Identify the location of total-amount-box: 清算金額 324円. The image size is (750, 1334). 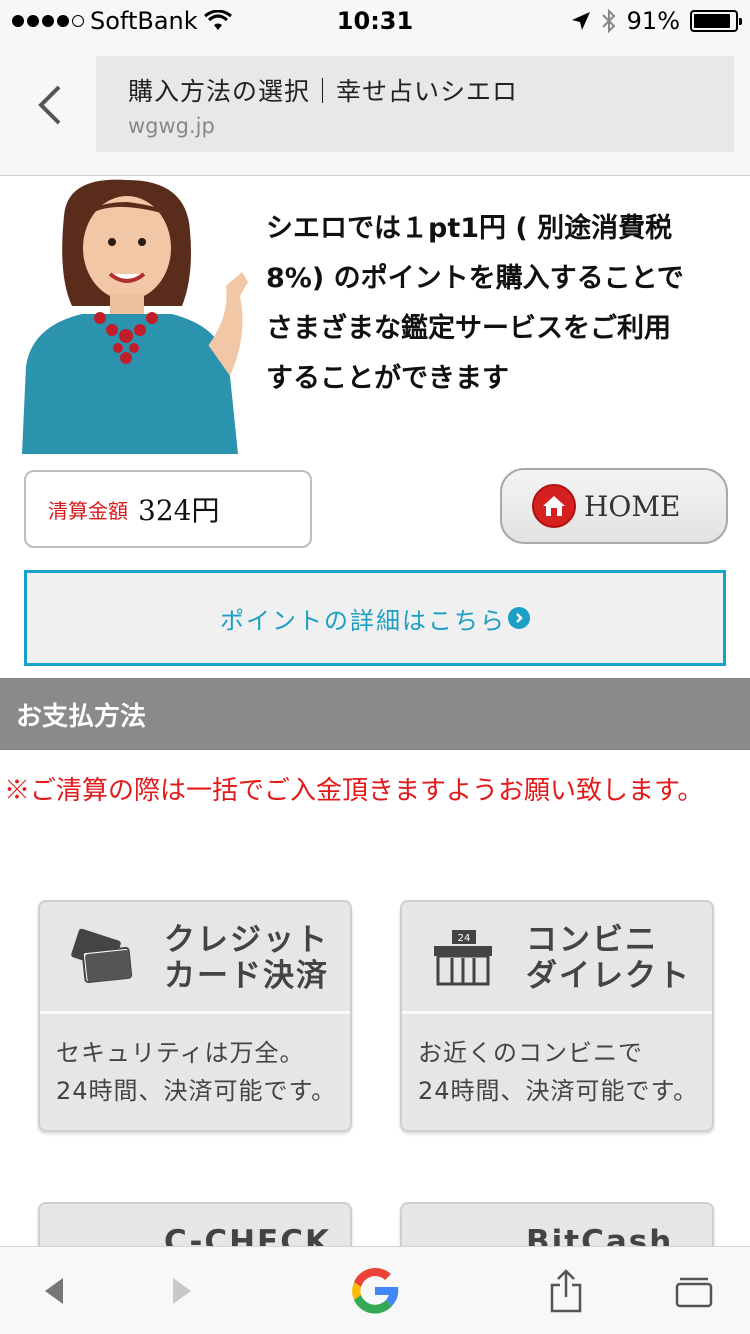
(168, 509).